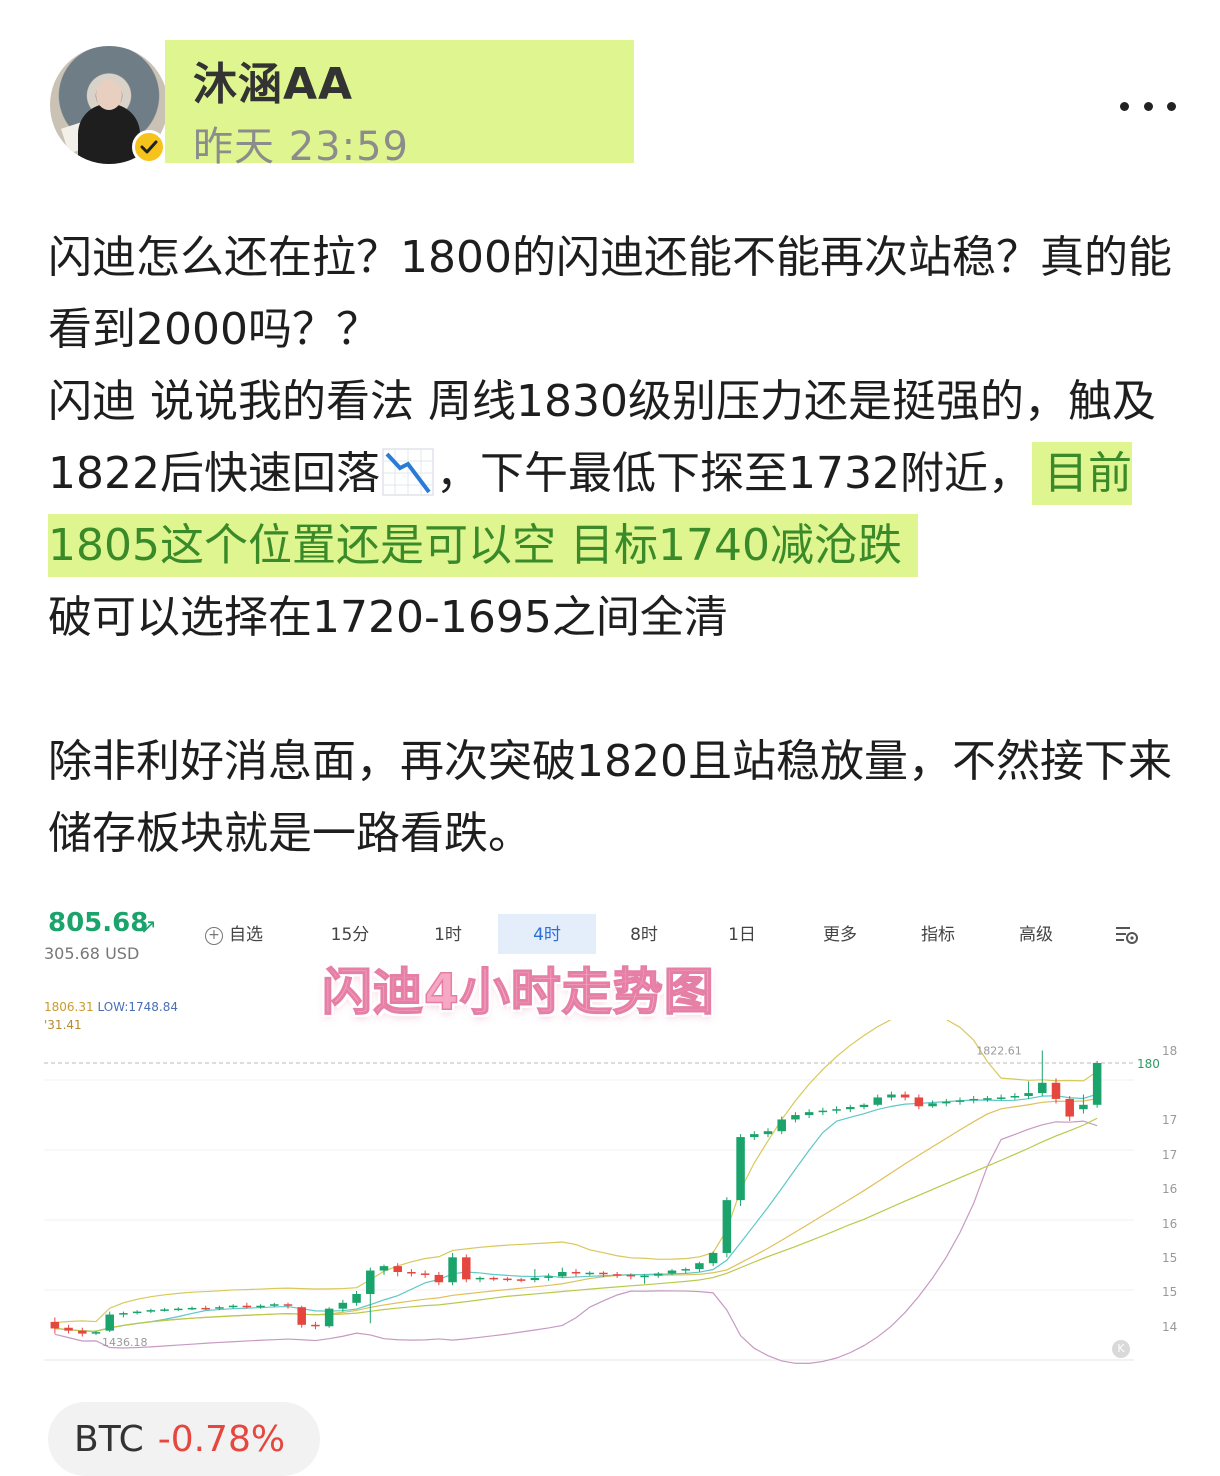  What do you see at coordinates (273, 80) in the screenshot?
I see `author-name: 沐涵AA` at bounding box center [273, 80].